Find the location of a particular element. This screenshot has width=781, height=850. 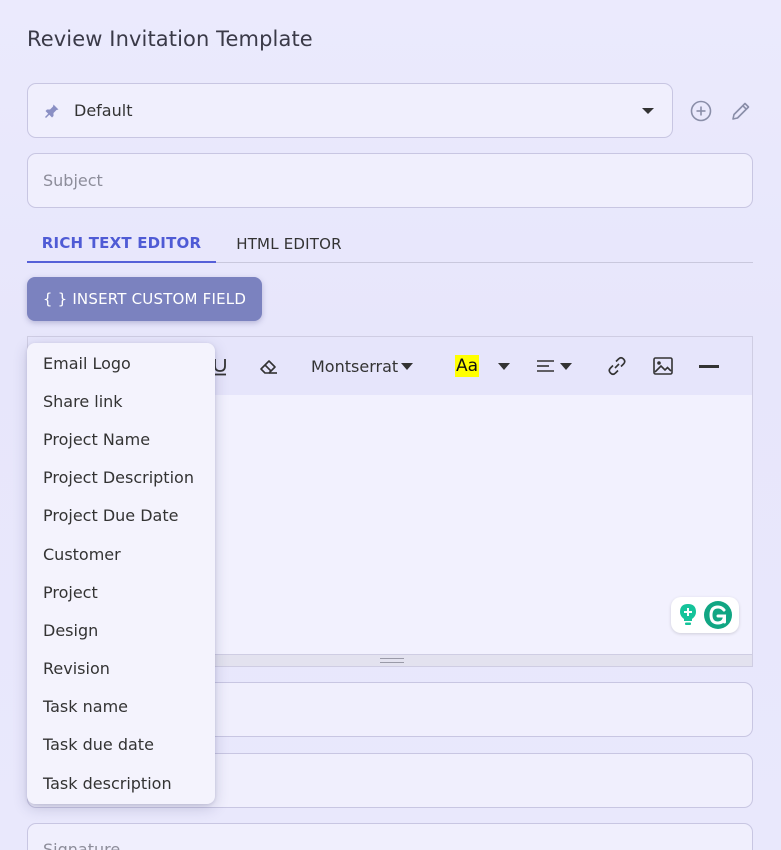

clear-format-button is located at coordinates (269, 366).